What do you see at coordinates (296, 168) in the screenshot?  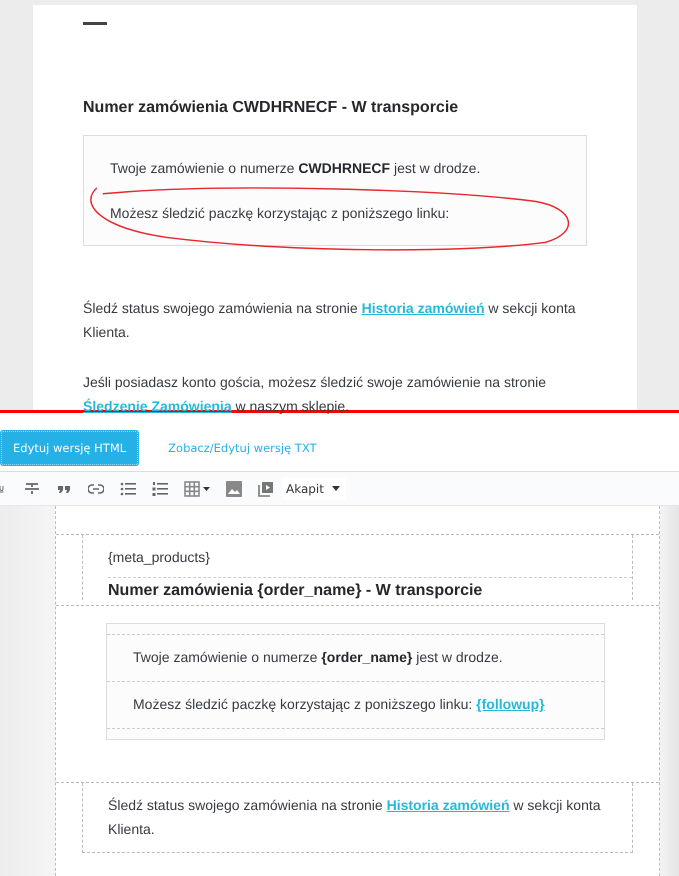 I see `paragraph: Twoje zamówienie o numerze CWDHRNECF jest w drodze.` at bounding box center [296, 168].